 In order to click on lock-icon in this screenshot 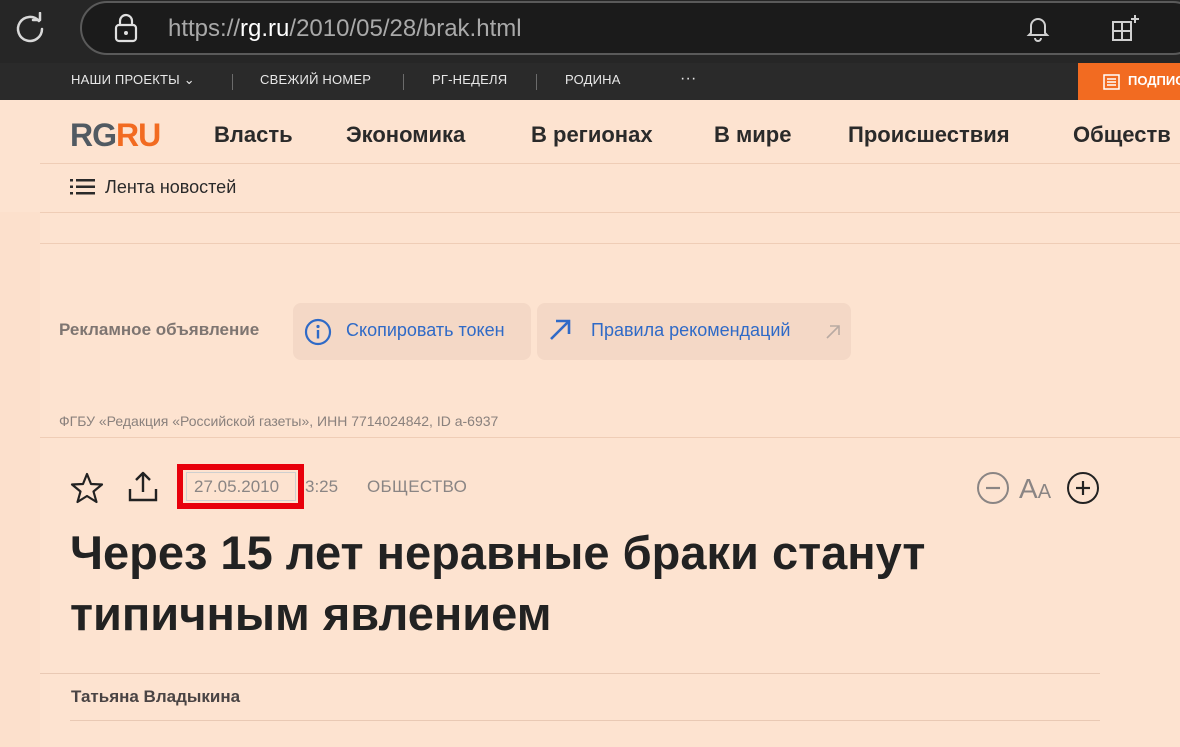, I will do `click(126, 28)`.